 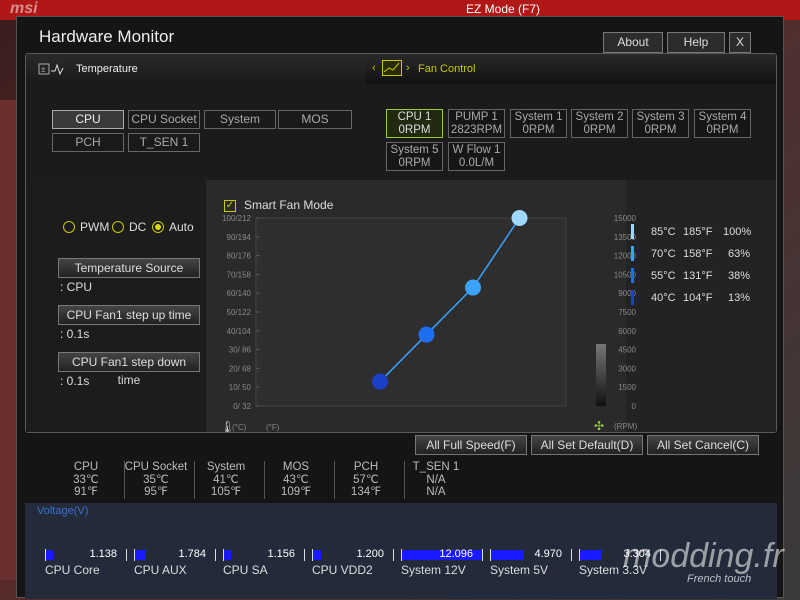 What do you see at coordinates (740, 42) in the screenshot?
I see `close-button: X` at bounding box center [740, 42].